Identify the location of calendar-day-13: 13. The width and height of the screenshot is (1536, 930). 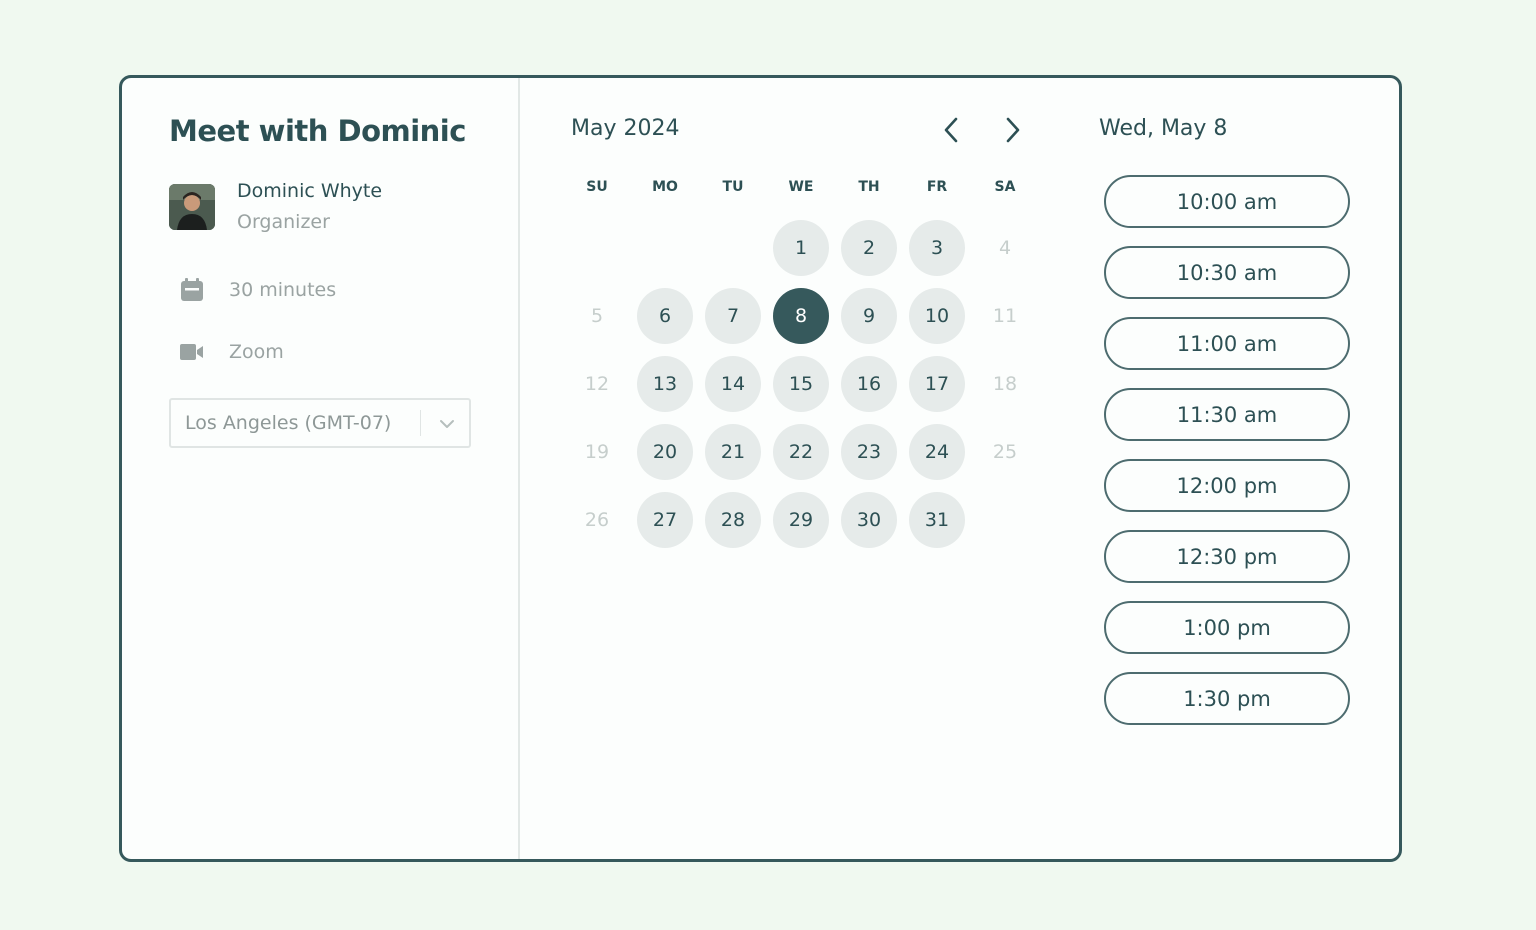
(665, 384).